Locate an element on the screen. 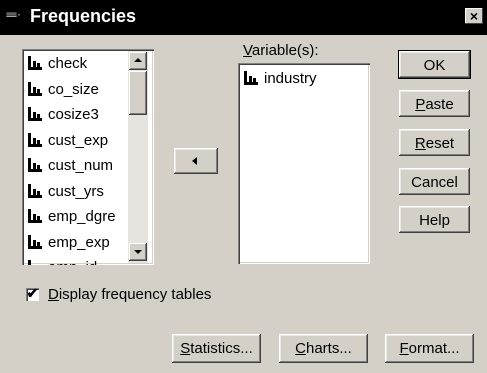 The height and width of the screenshot is (373, 487). move-variable-button is located at coordinates (196, 161).